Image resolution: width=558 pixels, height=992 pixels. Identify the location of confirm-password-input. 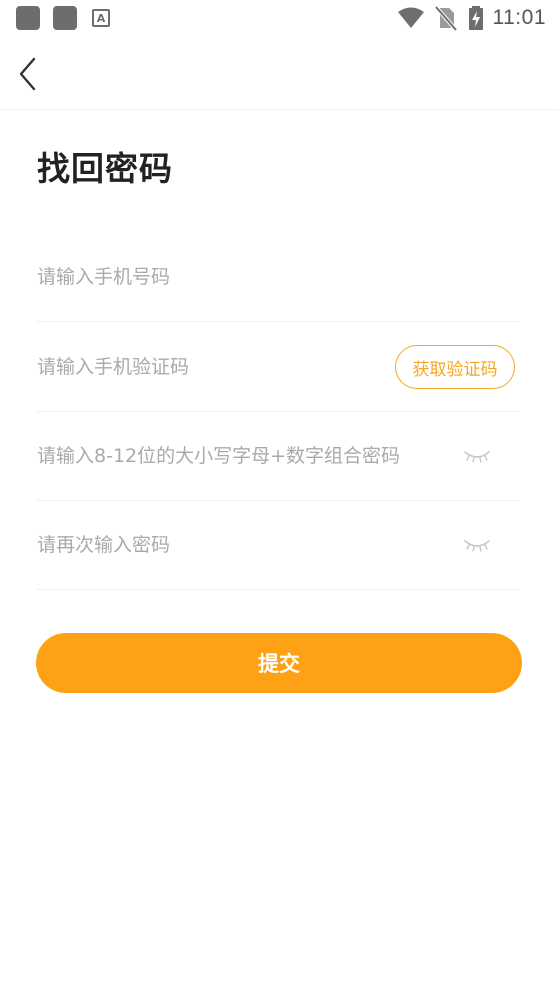
(237, 544).